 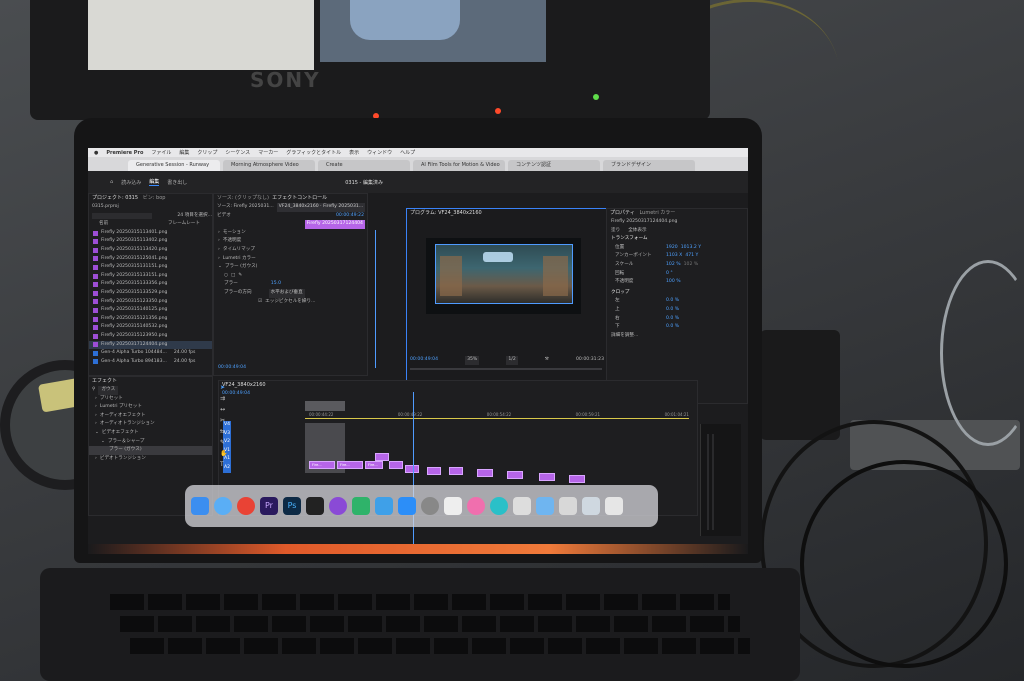 I want to click on fit-button: 全体表示, so click(x=637, y=231).